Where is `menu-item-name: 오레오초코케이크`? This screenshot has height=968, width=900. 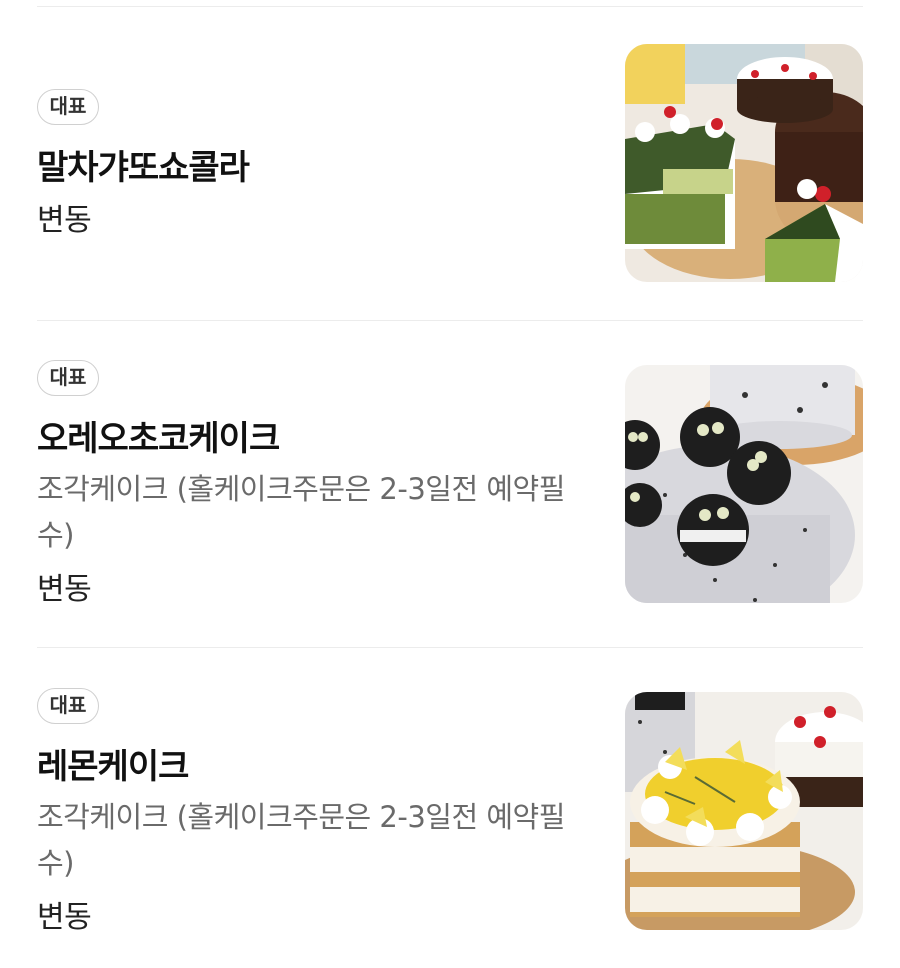 menu-item-name: 오레오초코케이크 is located at coordinates (158, 439).